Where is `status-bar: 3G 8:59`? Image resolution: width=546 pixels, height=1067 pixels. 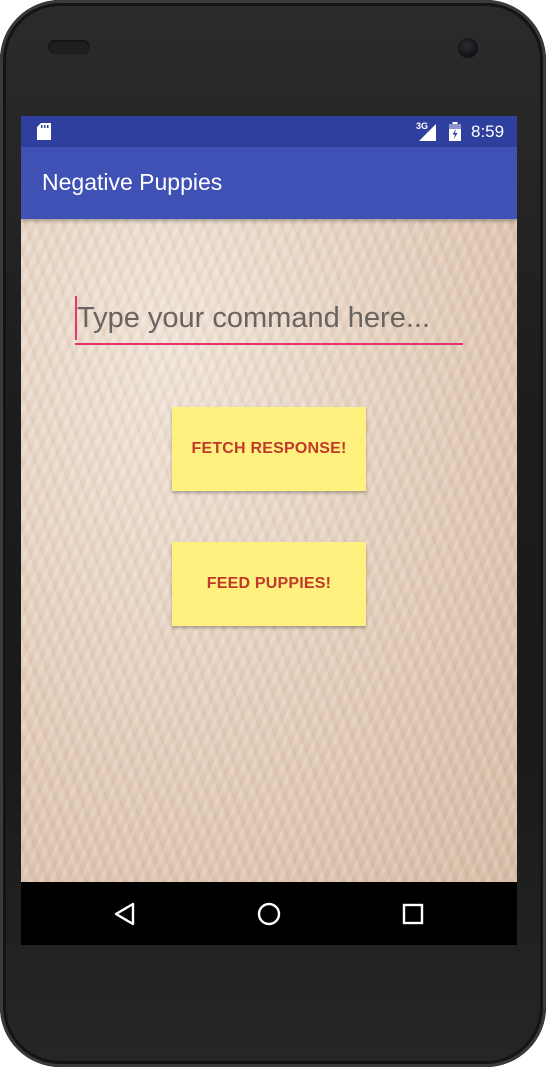 status-bar: 3G 8:59 is located at coordinates (269, 131).